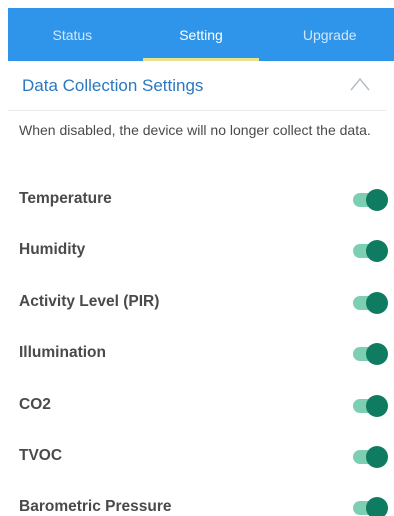 The width and height of the screenshot is (394, 516). I want to click on setting-row-barometric-pressure: Barometric Pressure, so click(197, 503).